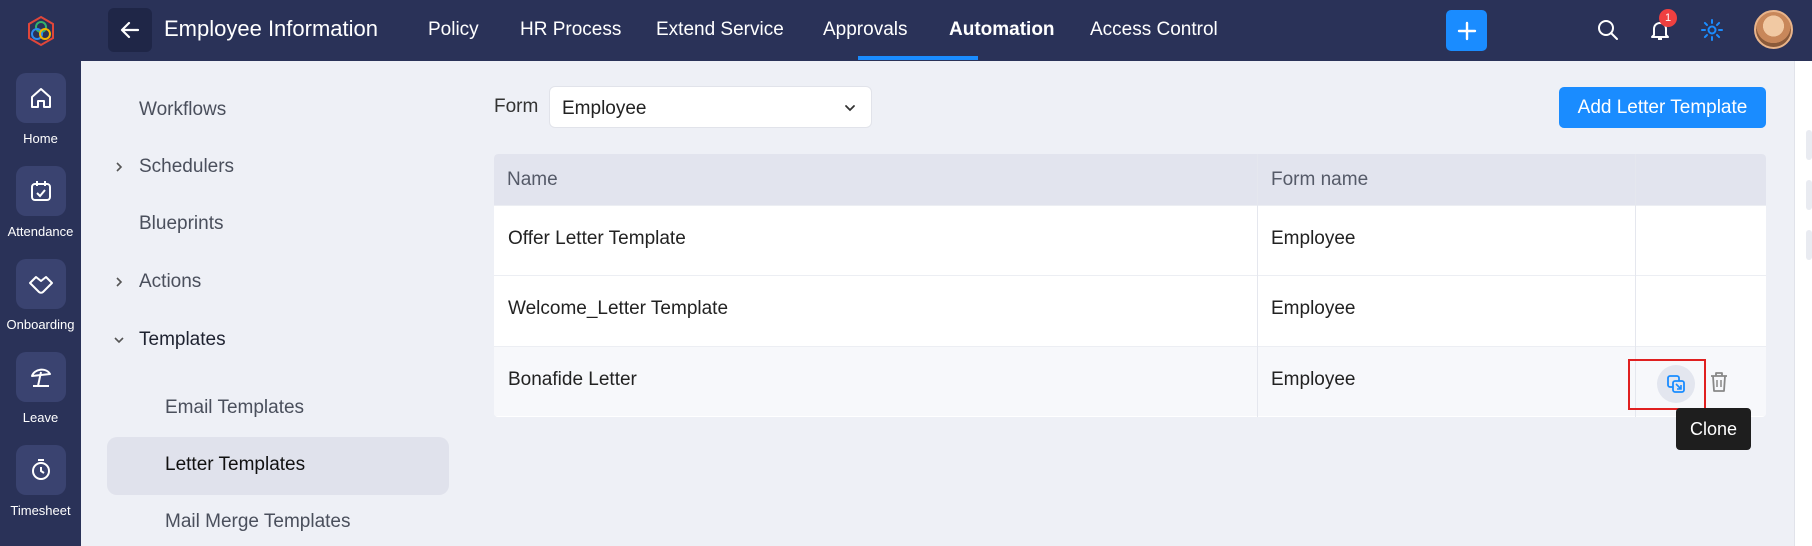  Describe the element at coordinates (710, 107) in the screenshot. I see `form-select: Employee` at that location.